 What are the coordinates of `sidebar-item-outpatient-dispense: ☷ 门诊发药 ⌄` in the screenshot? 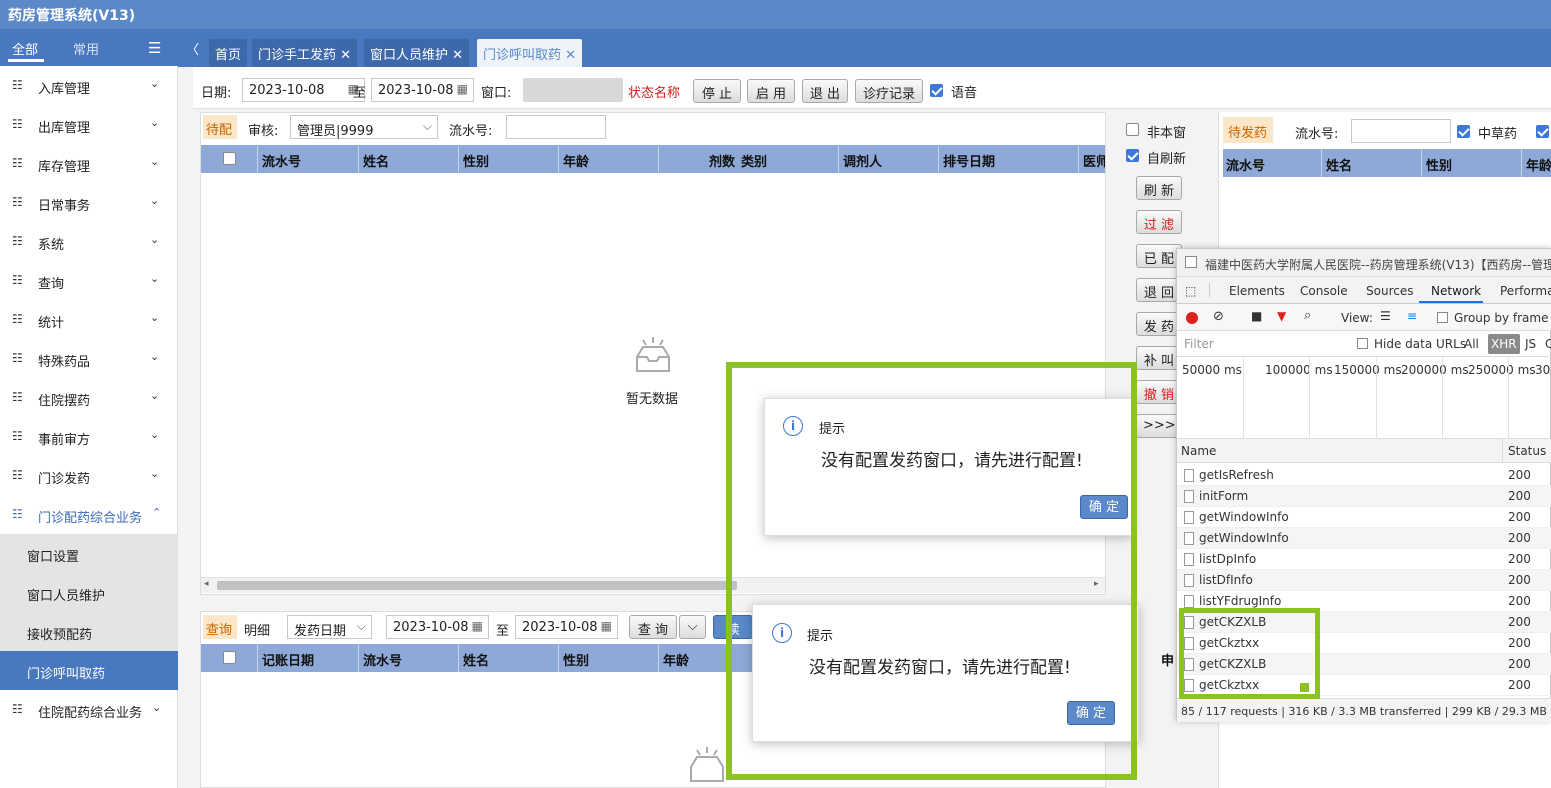 It's located at (89, 475).